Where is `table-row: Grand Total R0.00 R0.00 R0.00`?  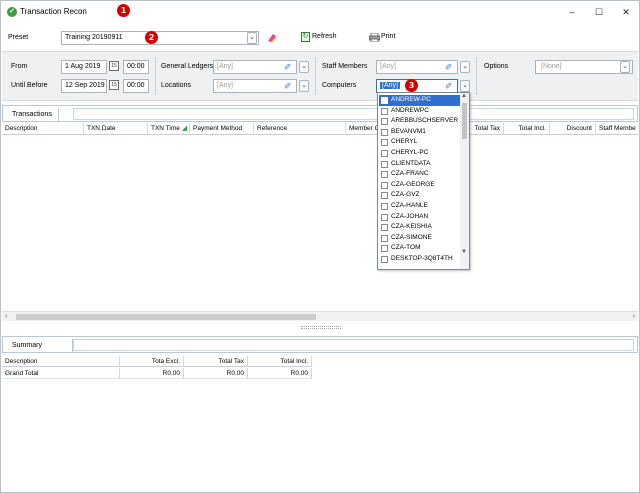
table-row: Grand Total R0.00 R0.00 R0.00 is located at coordinates (157, 373).